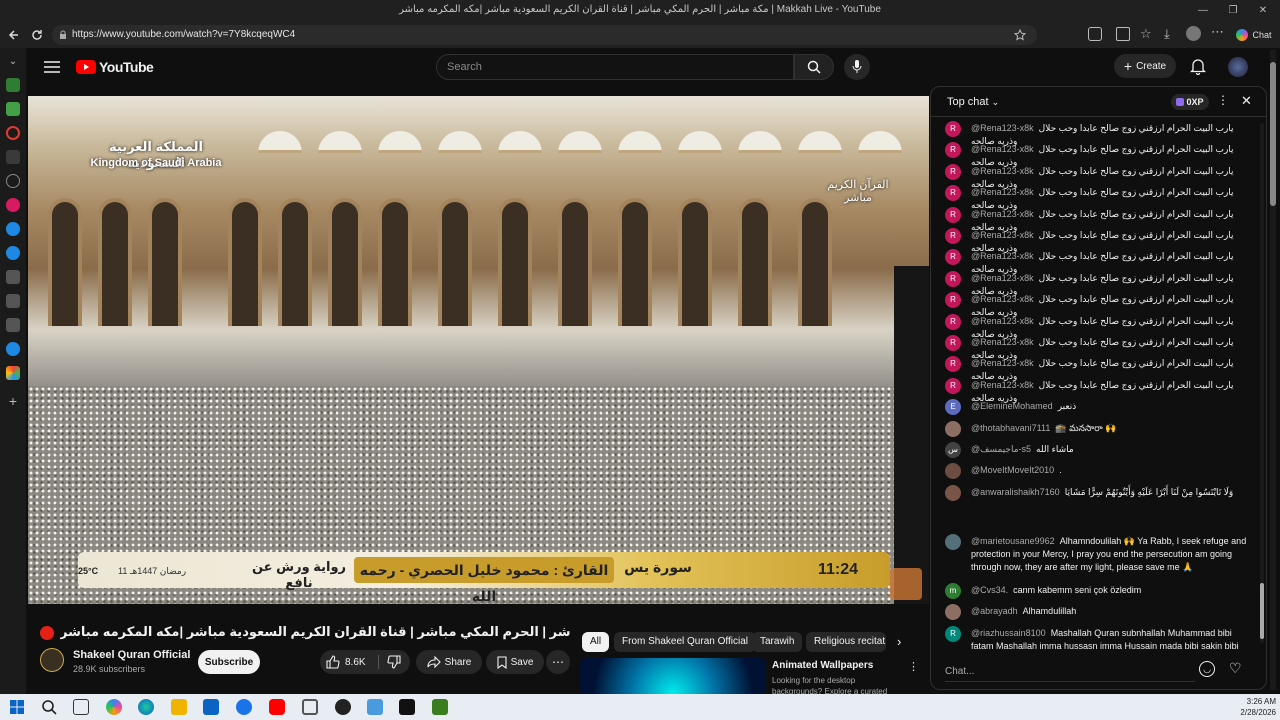 The width and height of the screenshot is (1280, 720). I want to click on profile-avatar, so click(1193, 33).